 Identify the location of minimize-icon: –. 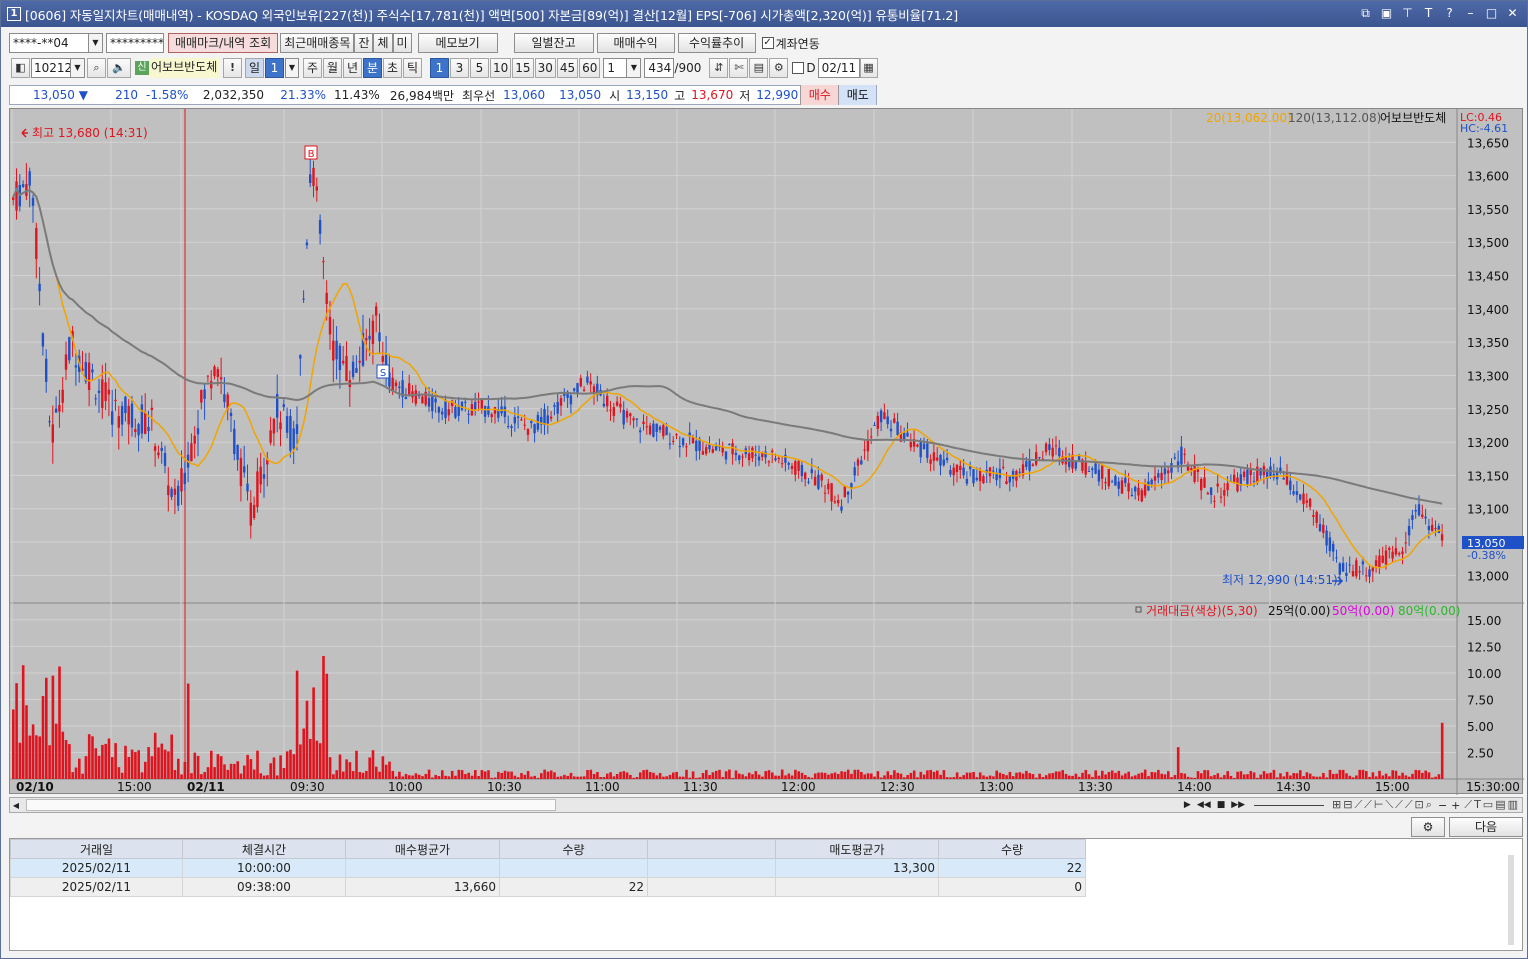
(1470, 13).